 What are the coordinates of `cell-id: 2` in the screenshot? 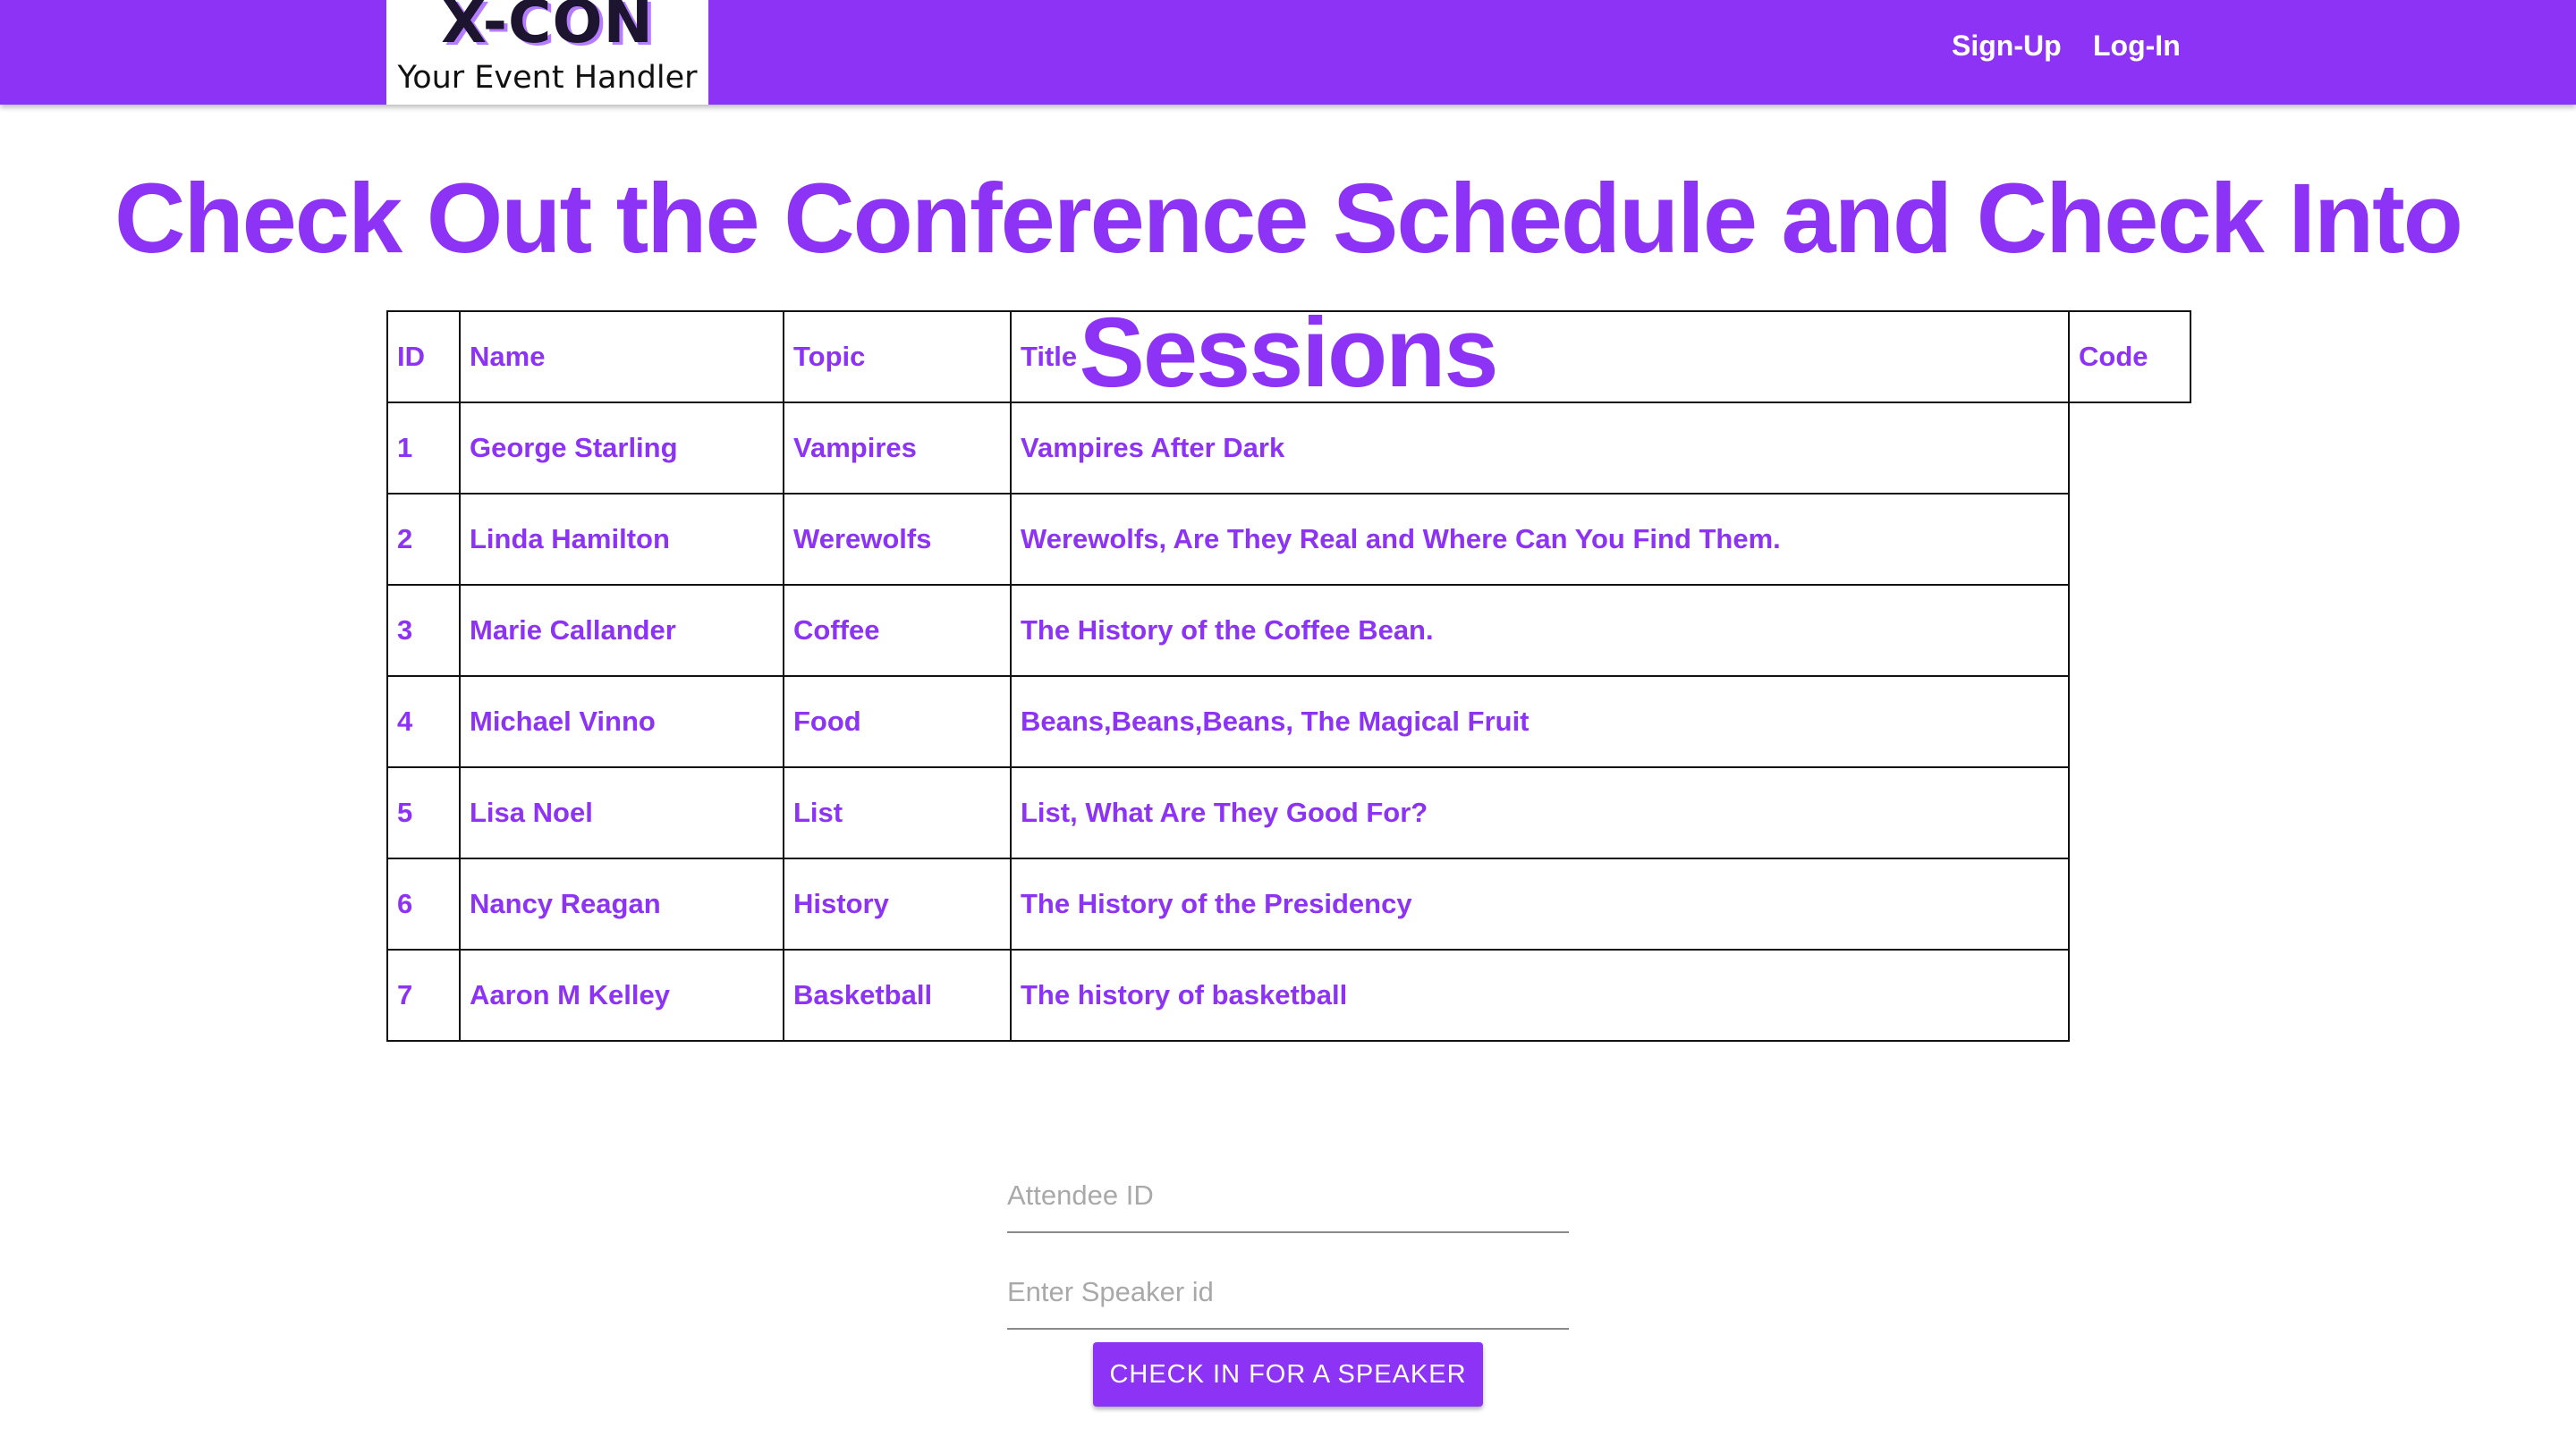 It's located at (423, 539).